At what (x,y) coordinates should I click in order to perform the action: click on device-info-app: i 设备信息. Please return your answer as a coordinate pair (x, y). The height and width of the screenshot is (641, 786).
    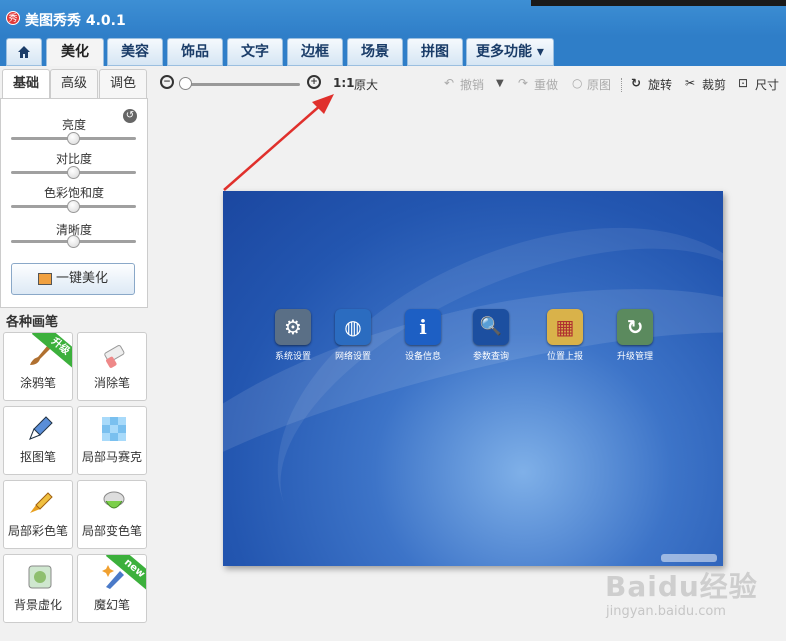
    Looking at the image, I should click on (423, 335).